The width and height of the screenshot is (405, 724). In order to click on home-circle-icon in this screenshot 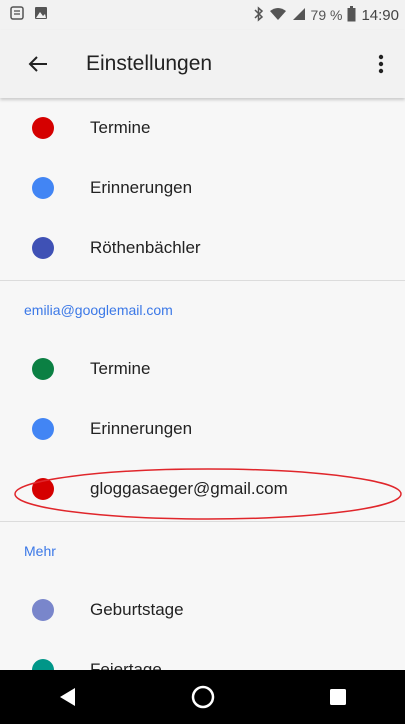, I will do `click(202, 697)`.